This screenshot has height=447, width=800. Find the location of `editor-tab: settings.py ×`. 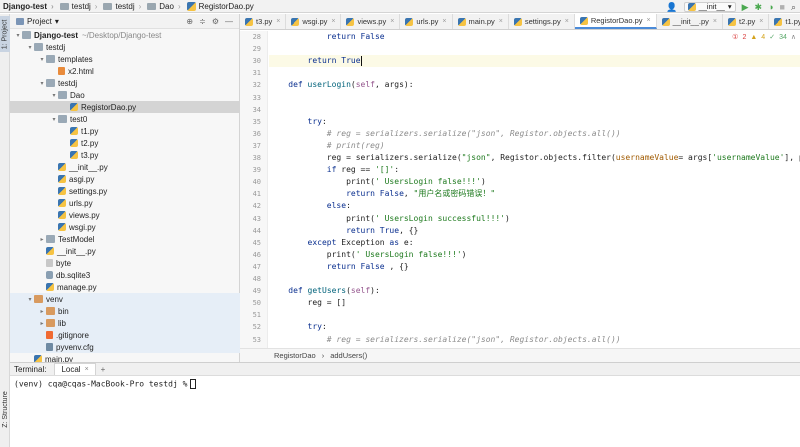

editor-tab: settings.py × is located at coordinates (542, 21).